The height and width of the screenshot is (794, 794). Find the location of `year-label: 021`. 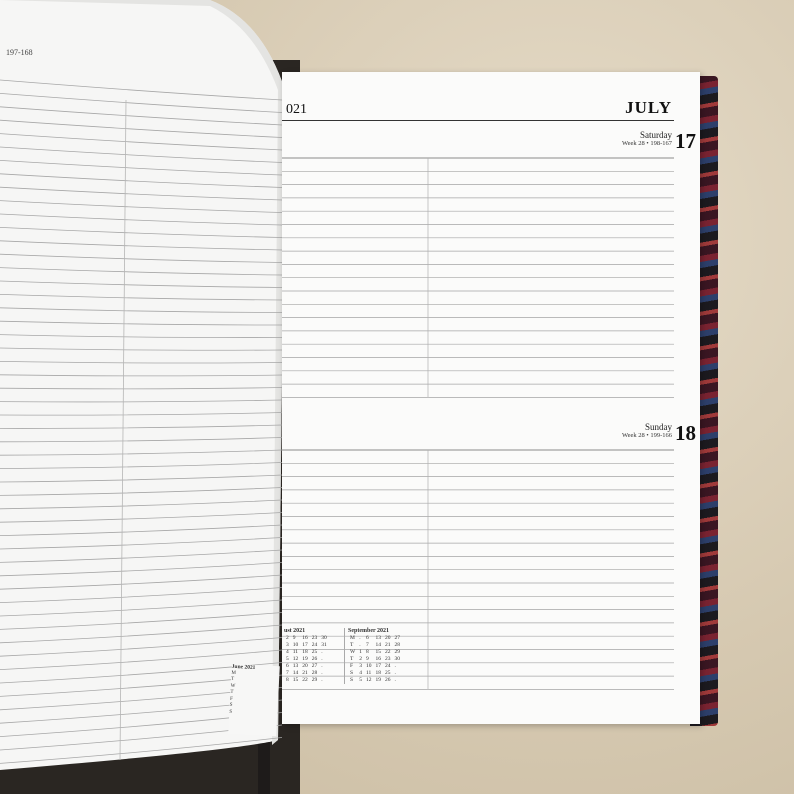

year-label: 021 is located at coordinates (296, 109).